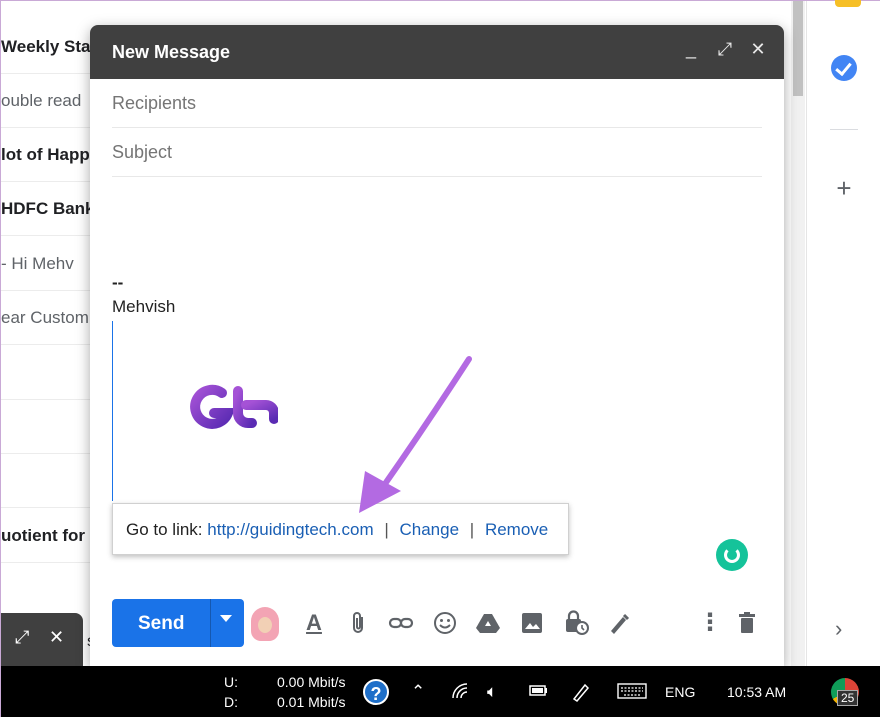 The image size is (880, 717). Describe the element at coordinates (210, 623) in the screenshot. I see `send-divider` at that location.